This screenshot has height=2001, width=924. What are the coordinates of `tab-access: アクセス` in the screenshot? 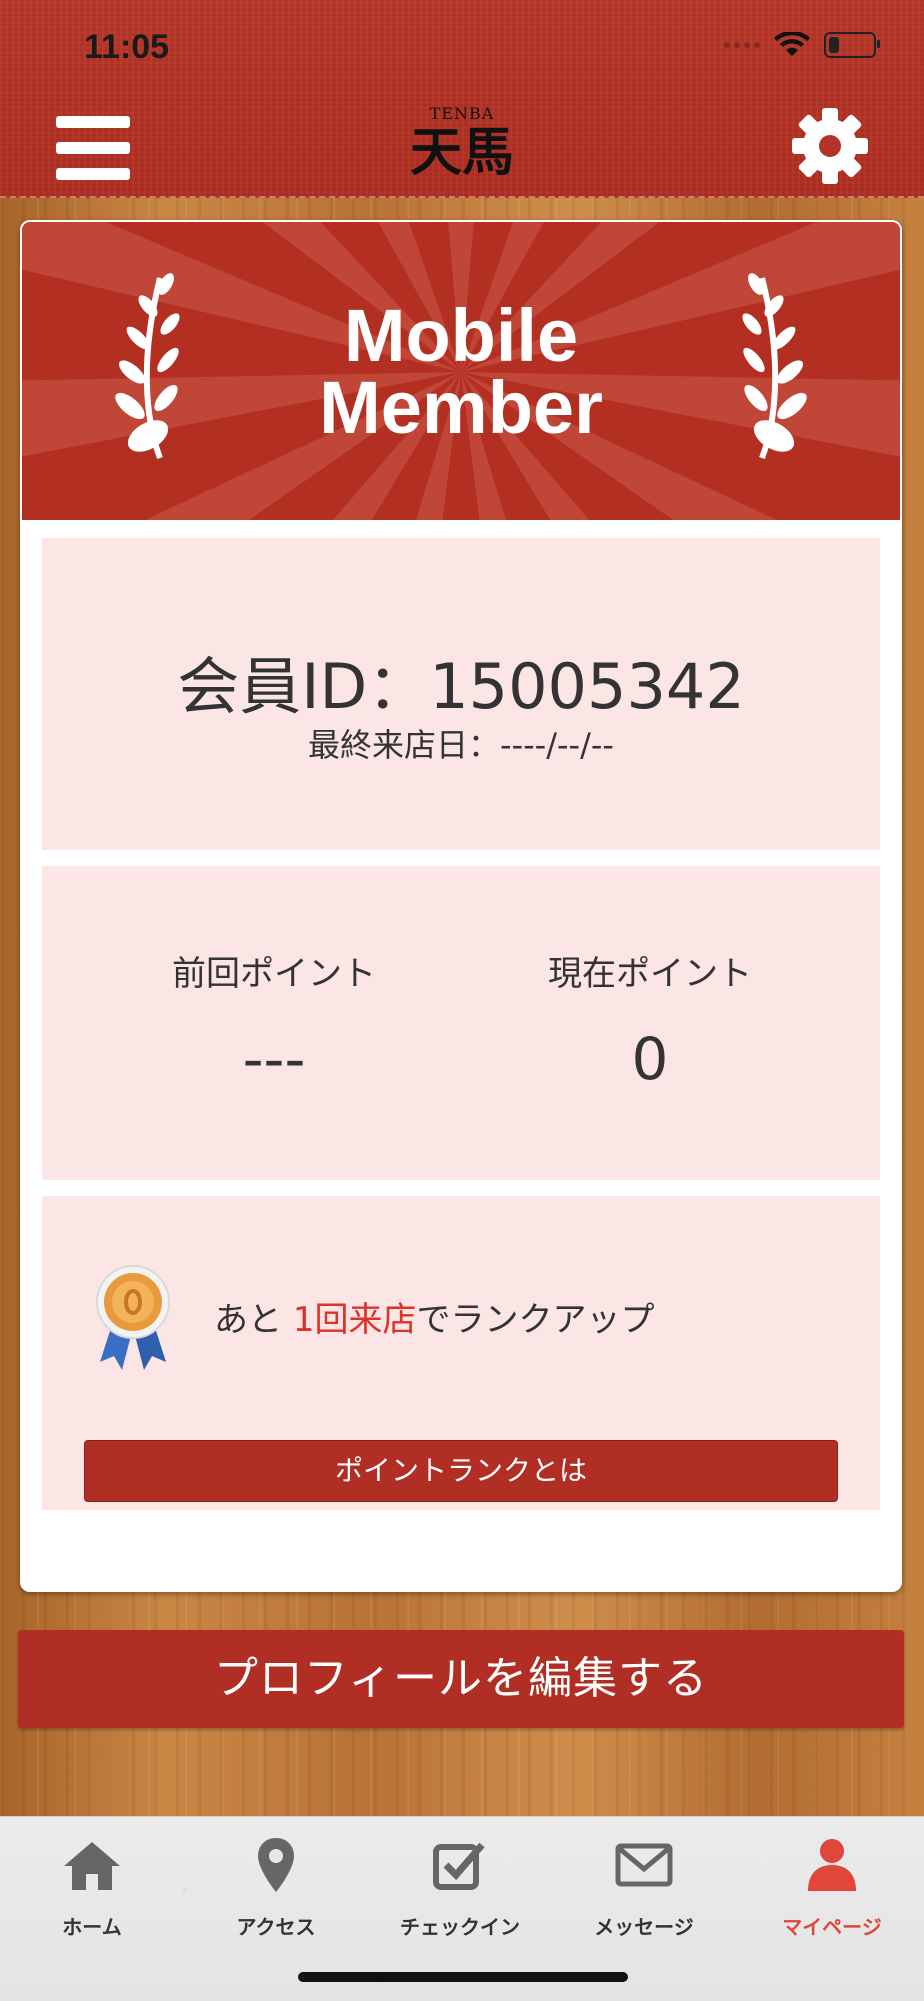 It's located at (276, 1884).